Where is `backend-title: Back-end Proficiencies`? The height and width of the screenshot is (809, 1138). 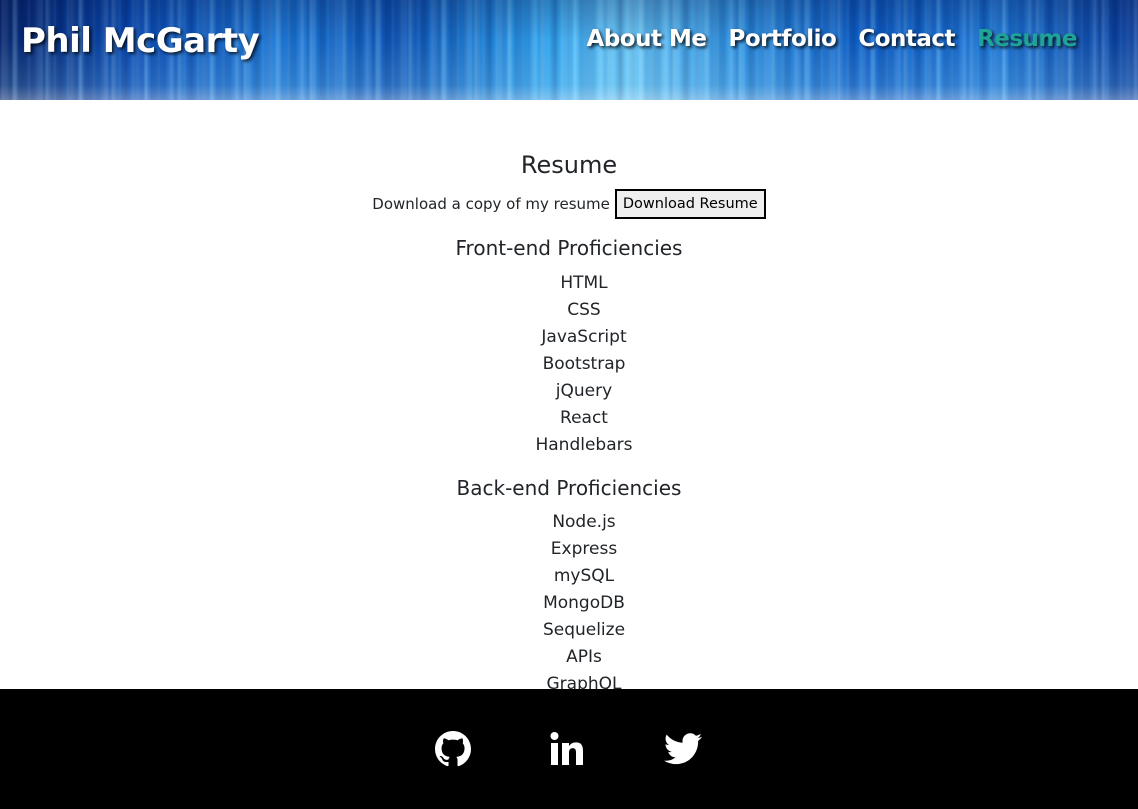
backend-title: Back-end Proficiencies is located at coordinates (569, 488).